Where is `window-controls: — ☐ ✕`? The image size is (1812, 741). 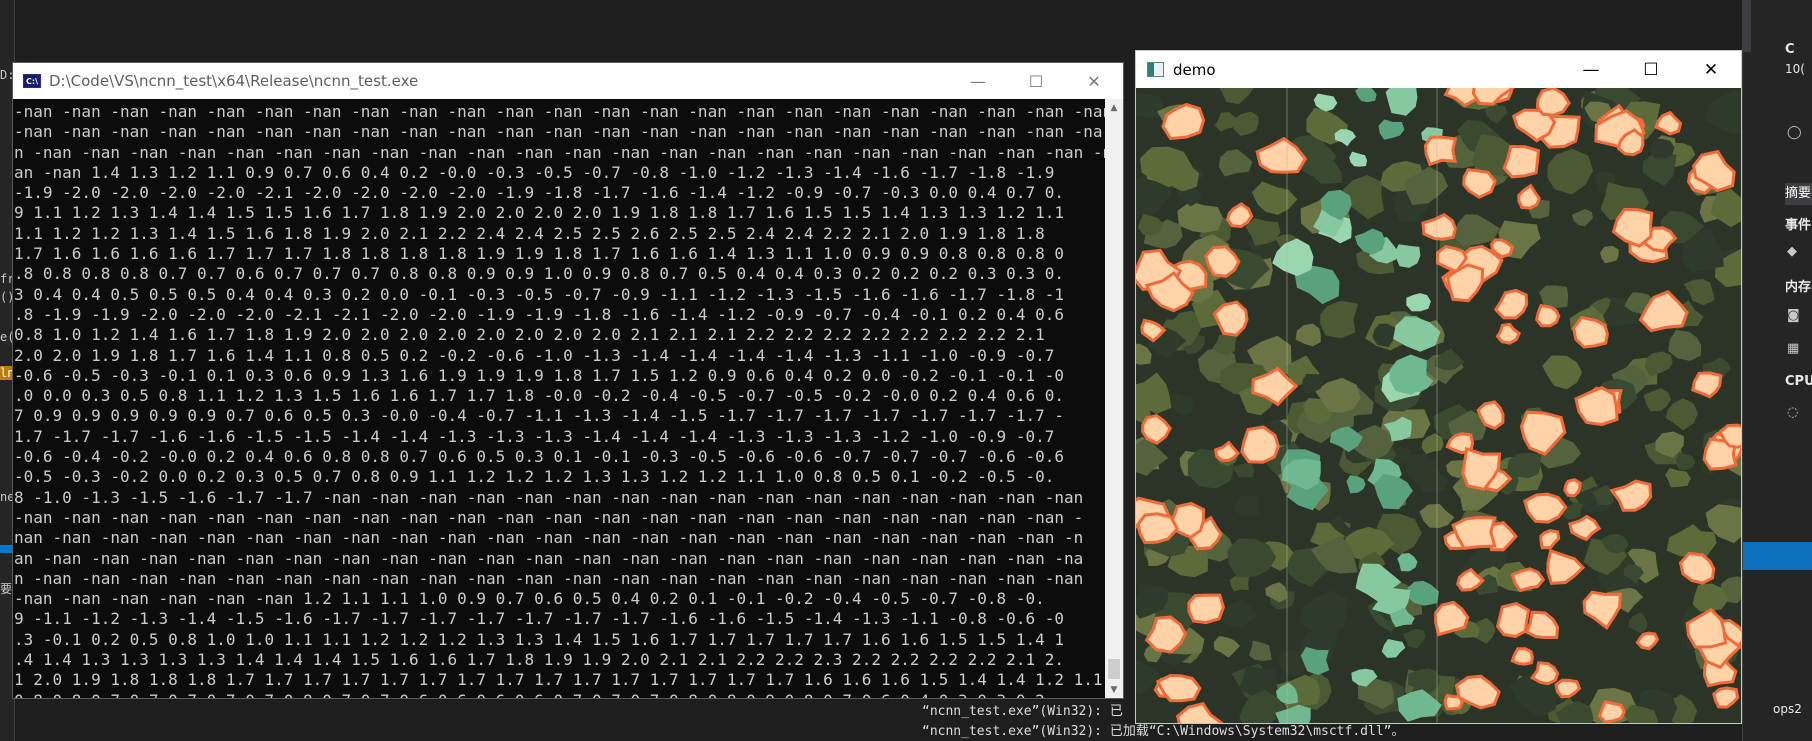 window-controls: — ☐ ✕ is located at coordinates (1651, 69).